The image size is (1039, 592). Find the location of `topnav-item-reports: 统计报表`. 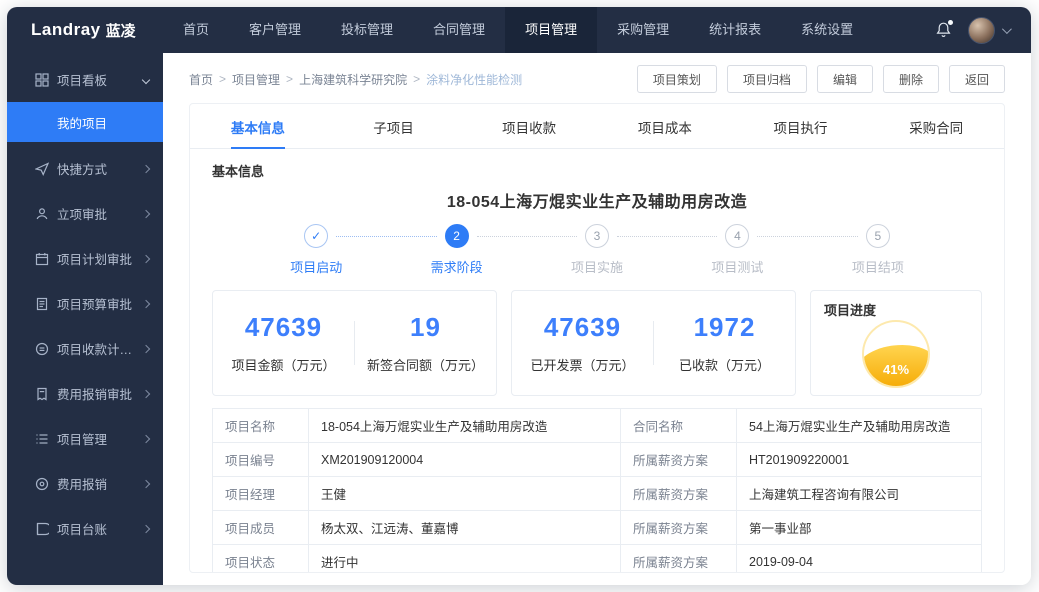

topnav-item-reports: 统计报表 is located at coordinates (735, 30).